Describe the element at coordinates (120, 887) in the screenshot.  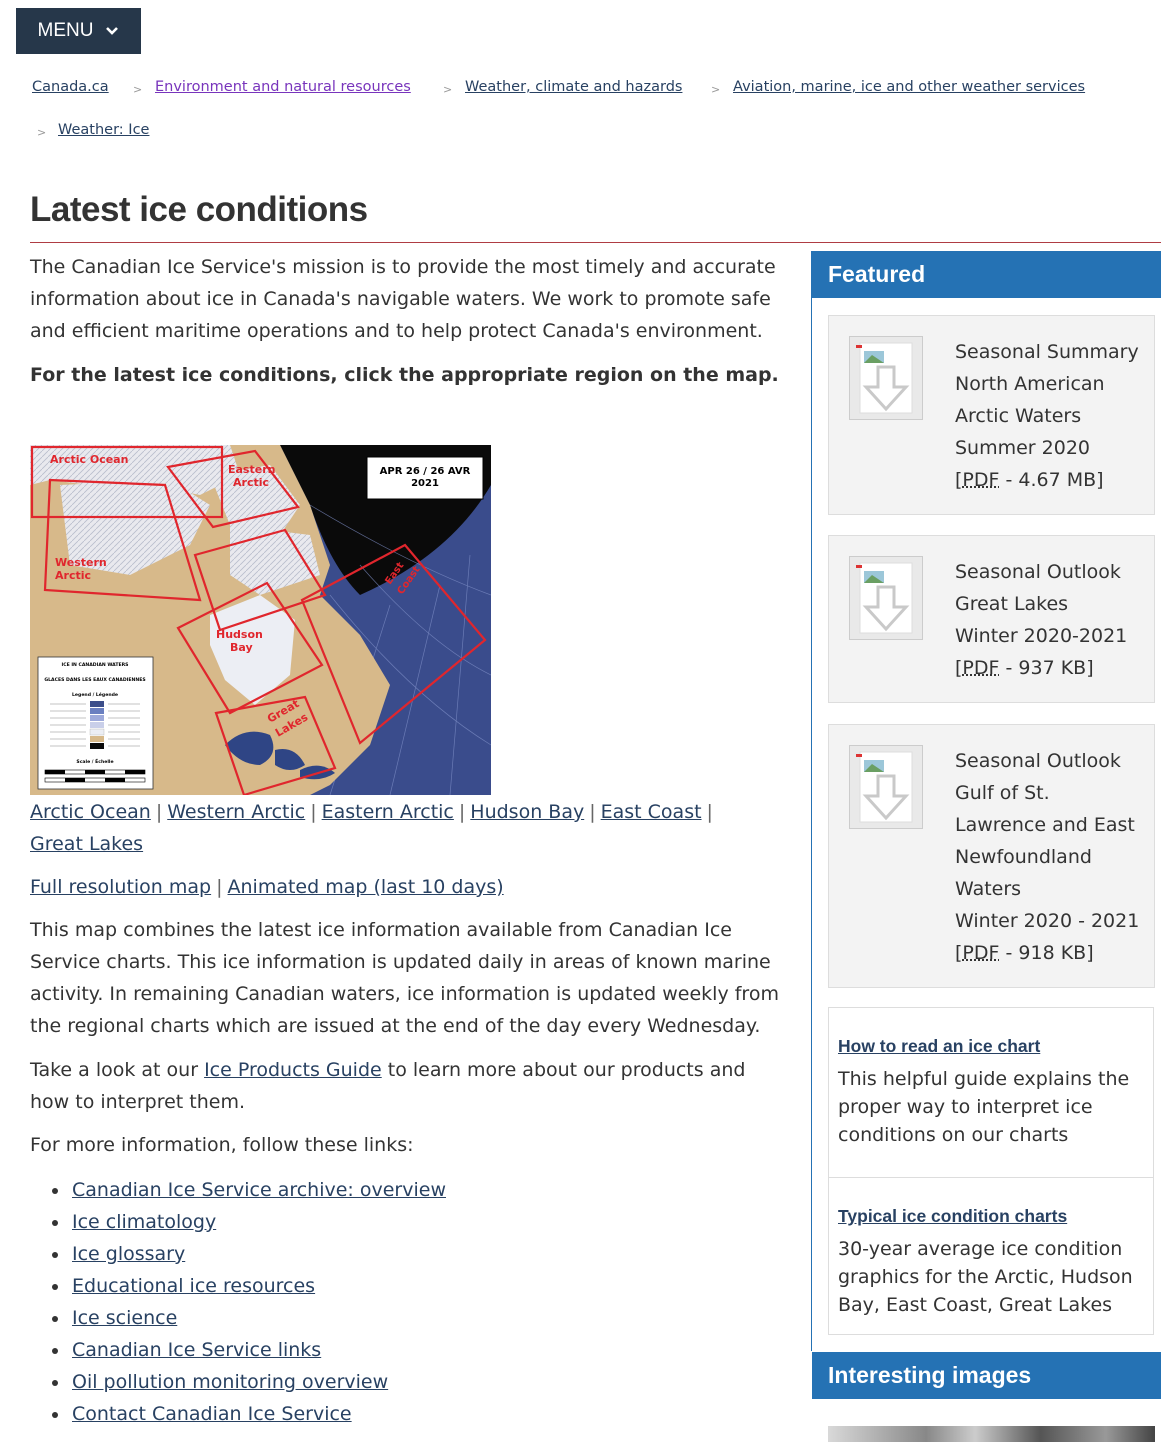
I see `full-resolution-map-link: Full resolution map` at that location.